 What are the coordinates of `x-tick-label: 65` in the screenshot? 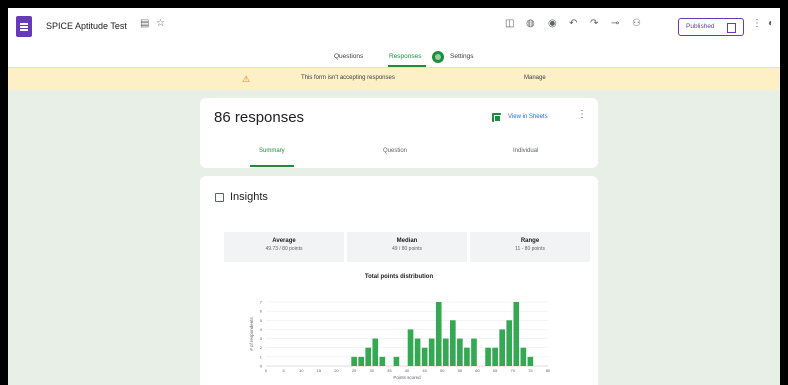 It's located at (495, 370).